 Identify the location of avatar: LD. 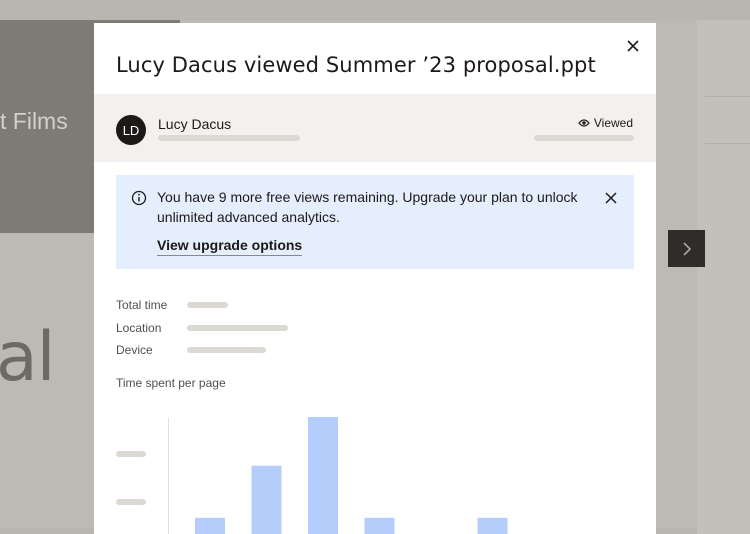
(131, 130).